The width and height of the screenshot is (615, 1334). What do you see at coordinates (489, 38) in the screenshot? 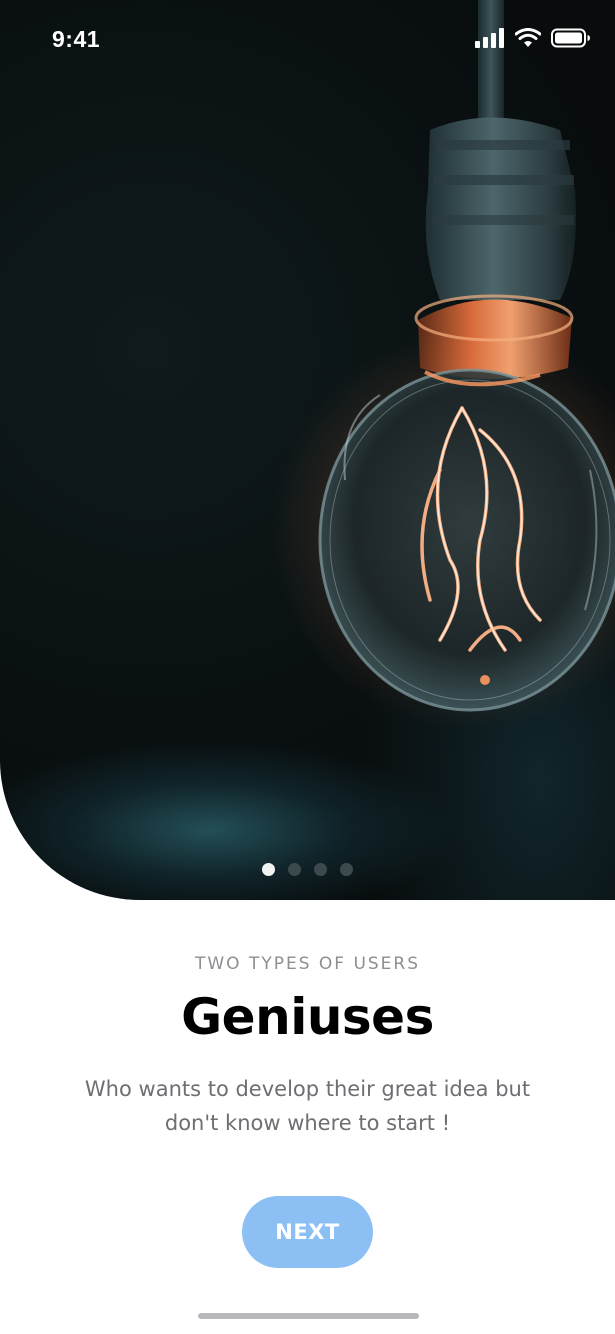
I see `cellular-signal-icon` at bounding box center [489, 38].